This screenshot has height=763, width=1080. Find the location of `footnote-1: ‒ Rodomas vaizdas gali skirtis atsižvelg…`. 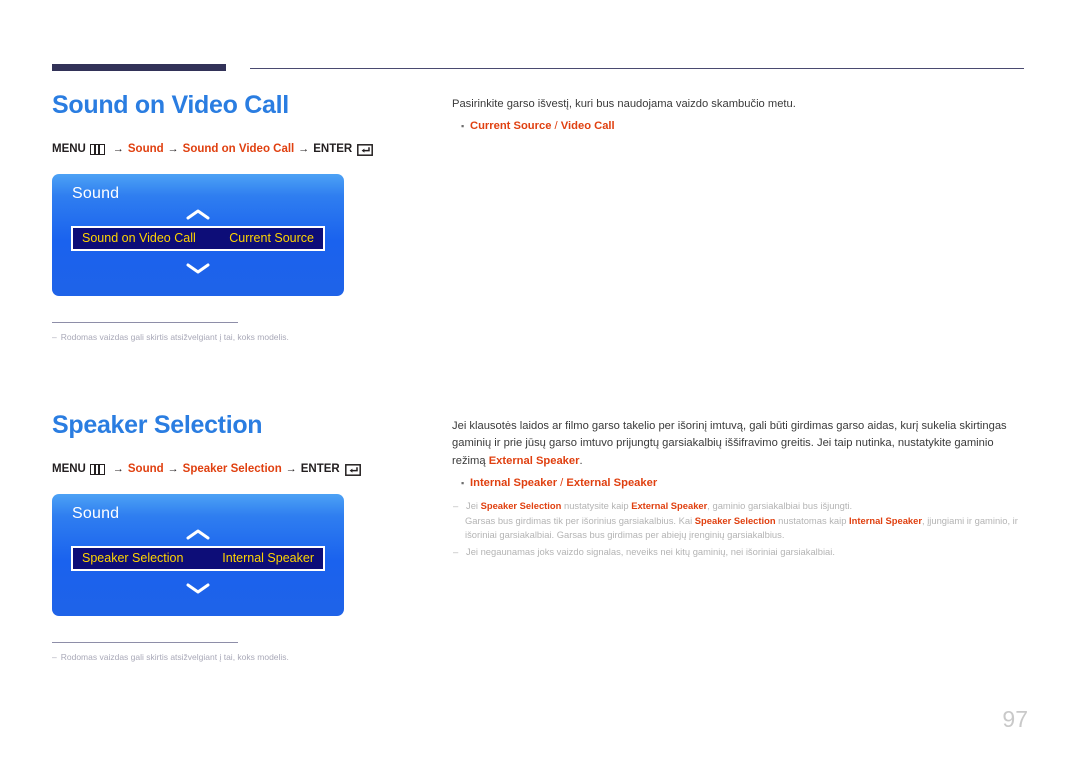

footnote-1: ‒ Rodomas vaizdas gali skirtis atsižvelg… is located at coordinates (237, 338).